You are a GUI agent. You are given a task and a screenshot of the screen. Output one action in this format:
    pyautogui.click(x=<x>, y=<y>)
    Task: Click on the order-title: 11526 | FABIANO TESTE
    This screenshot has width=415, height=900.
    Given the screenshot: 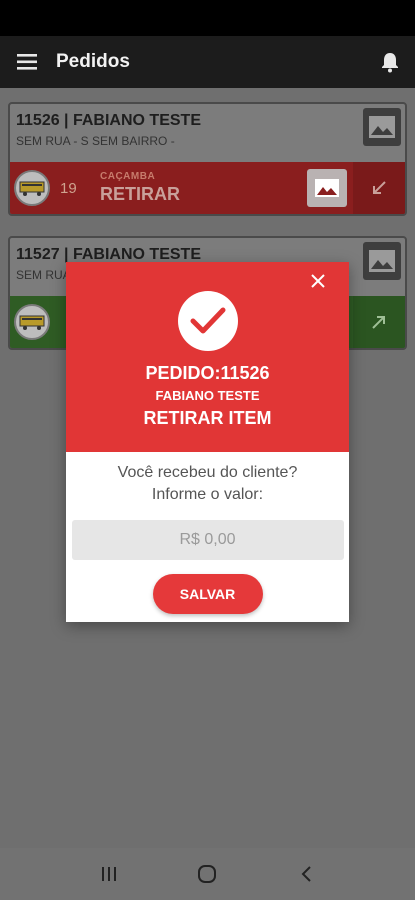 What is the action you would take?
    pyautogui.click(x=108, y=120)
    